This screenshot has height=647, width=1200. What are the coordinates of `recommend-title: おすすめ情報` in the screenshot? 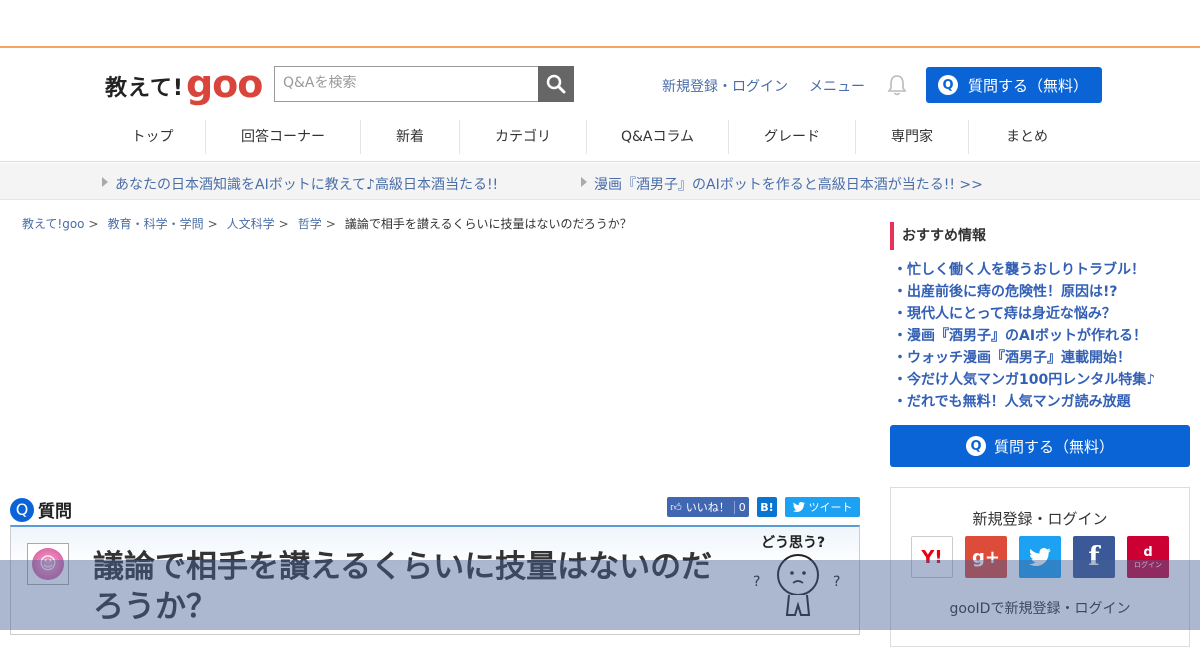 It's located at (938, 236).